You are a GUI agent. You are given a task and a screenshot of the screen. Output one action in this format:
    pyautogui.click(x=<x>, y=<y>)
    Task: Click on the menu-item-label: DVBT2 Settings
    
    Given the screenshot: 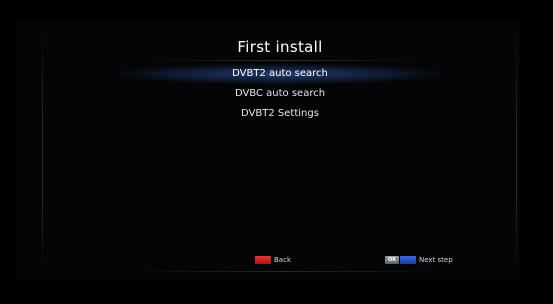 What is the action you would take?
    pyautogui.click(x=280, y=113)
    